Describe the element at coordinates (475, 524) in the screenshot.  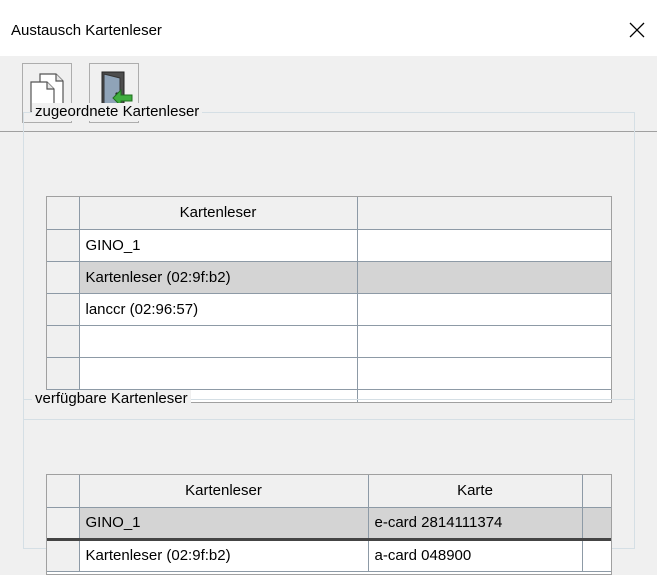
I see `card-cell: e-card 2814111374` at that location.